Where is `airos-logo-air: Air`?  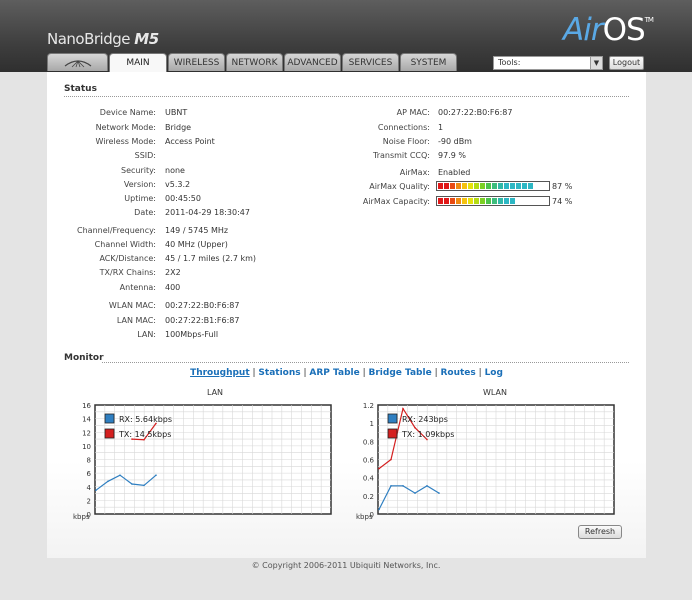 airos-logo-air: Air is located at coordinates (583, 30).